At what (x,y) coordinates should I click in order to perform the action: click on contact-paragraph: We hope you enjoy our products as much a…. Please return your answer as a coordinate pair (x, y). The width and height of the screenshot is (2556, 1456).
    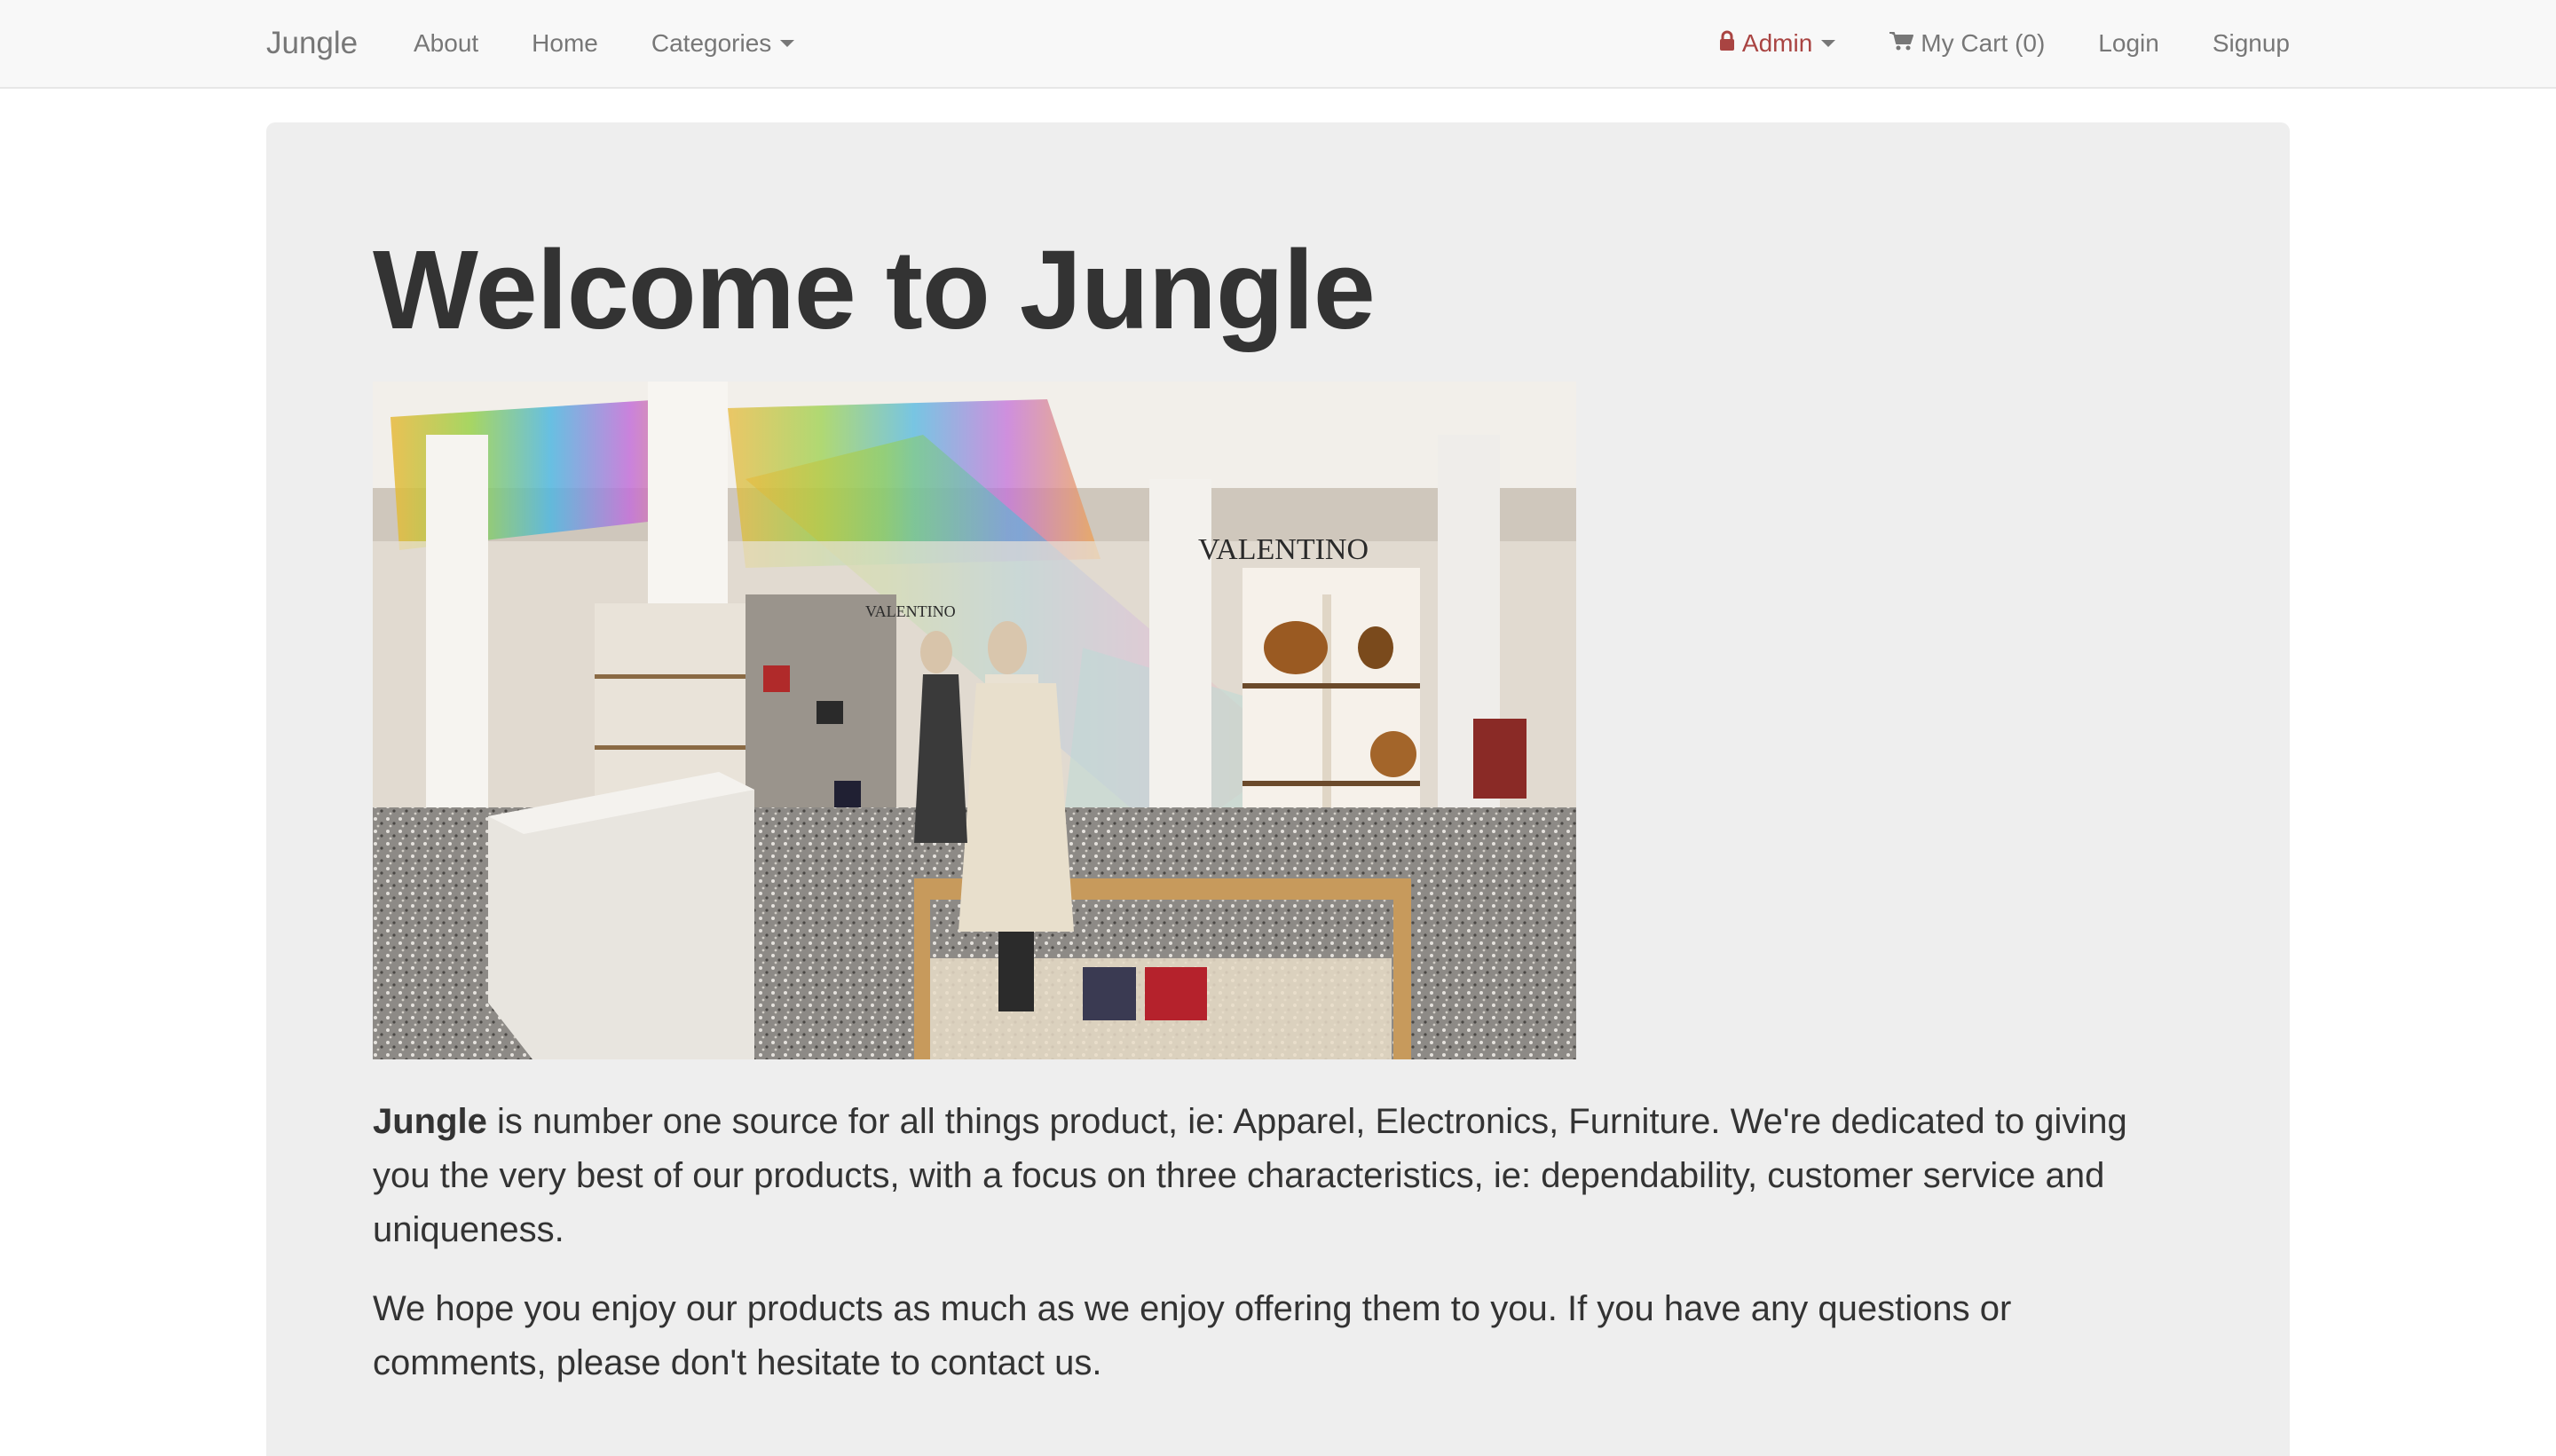
    Looking at the image, I should click on (1192, 1335).